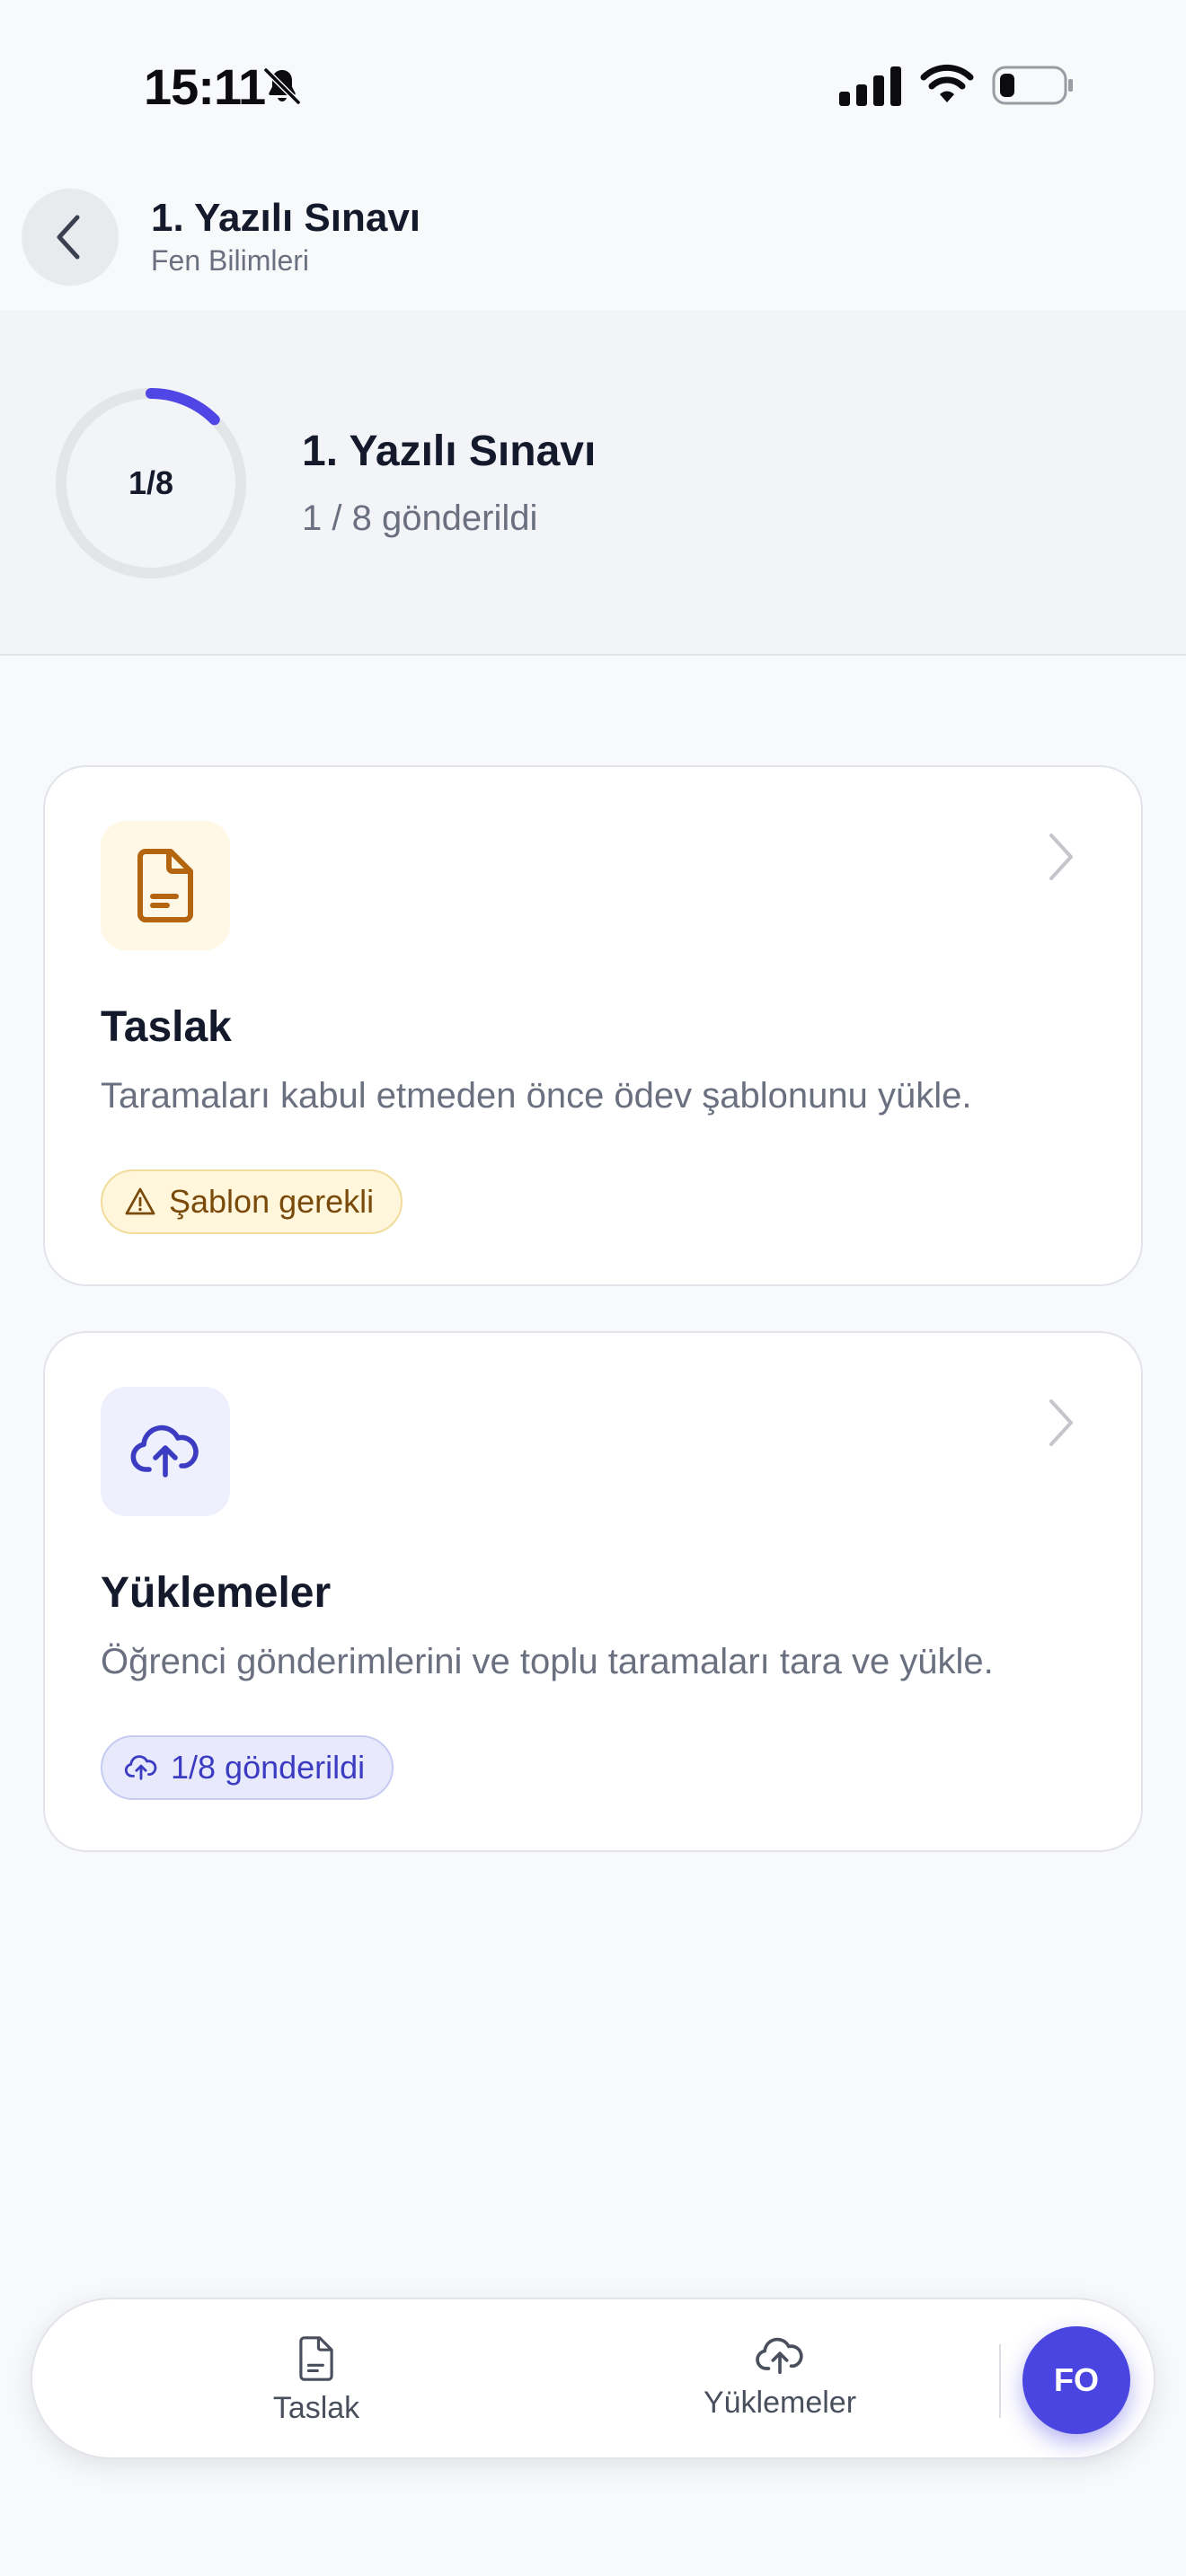 The image size is (1186, 2576). What do you see at coordinates (282, 86) in the screenshot?
I see `bell-muted-icon` at bounding box center [282, 86].